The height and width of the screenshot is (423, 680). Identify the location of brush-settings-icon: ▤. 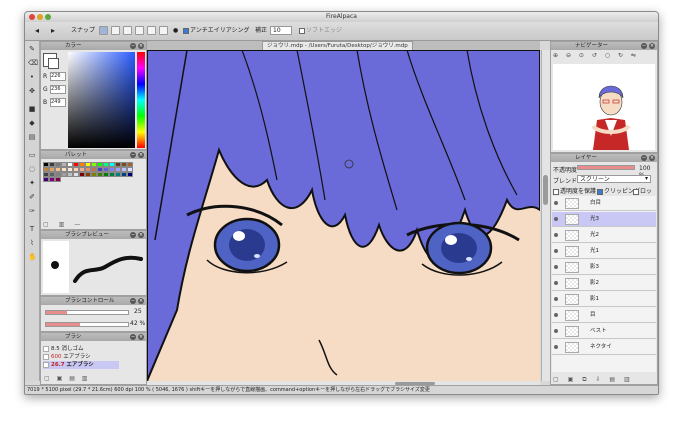
(72, 378).